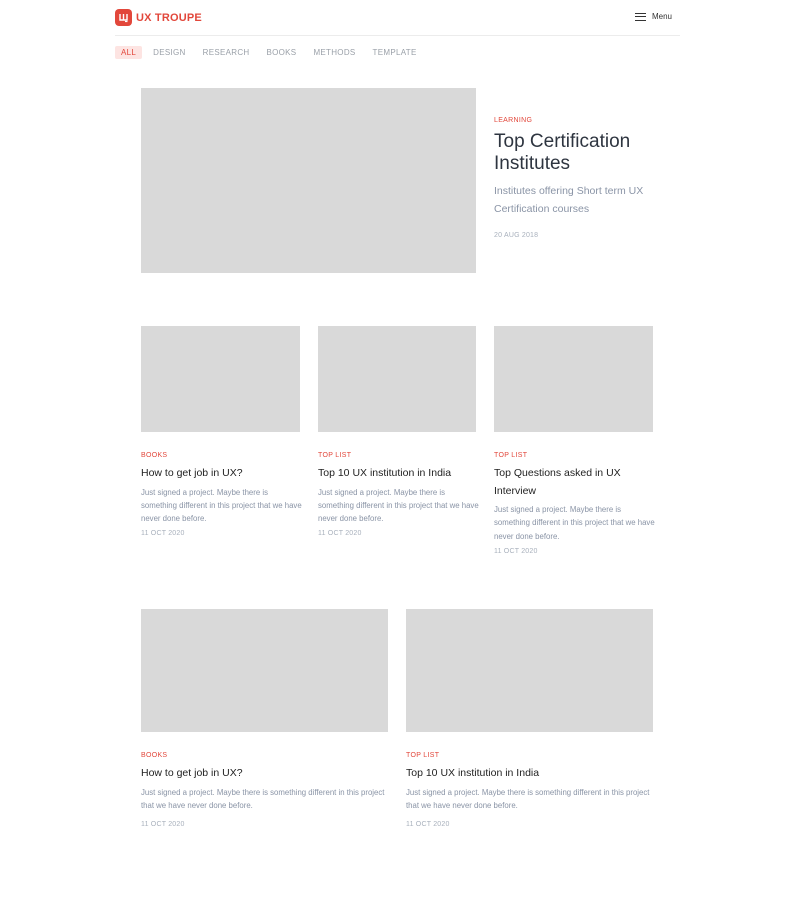  What do you see at coordinates (308, 180) in the screenshot?
I see `featured-image` at bounding box center [308, 180].